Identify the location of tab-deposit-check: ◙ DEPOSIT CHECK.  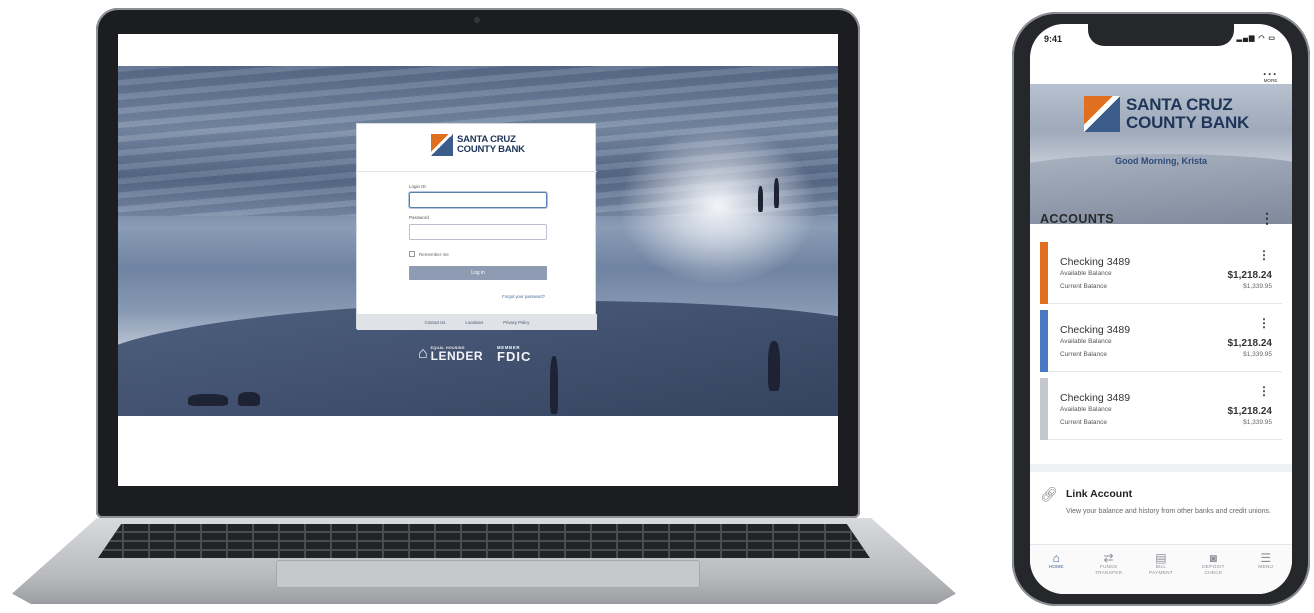
(1213, 572).